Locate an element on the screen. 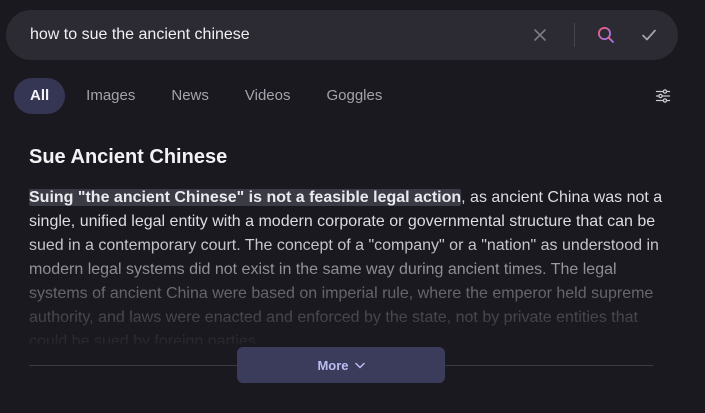  search-icon is located at coordinates (606, 35).